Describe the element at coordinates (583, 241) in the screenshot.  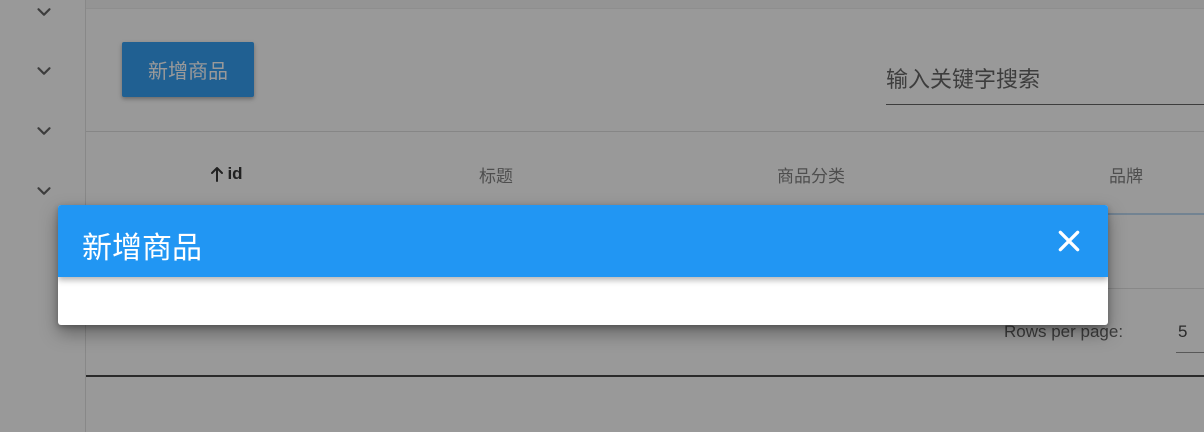
I see `dialog-toolbar: 新增商品` at that location.